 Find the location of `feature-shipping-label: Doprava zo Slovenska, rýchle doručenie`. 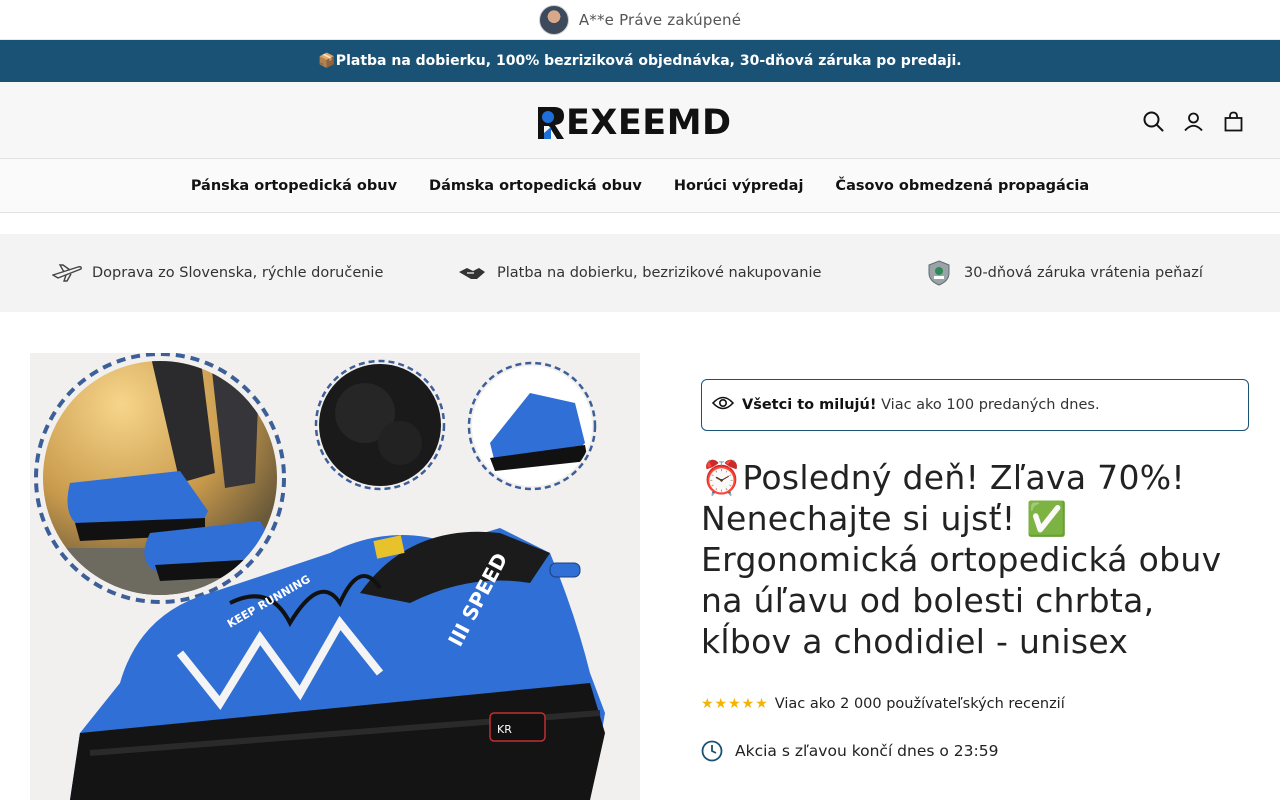

feature-shipping-label: Doprava zo Slovenska, rýchle doručenie is located at coordinates (238, 273).